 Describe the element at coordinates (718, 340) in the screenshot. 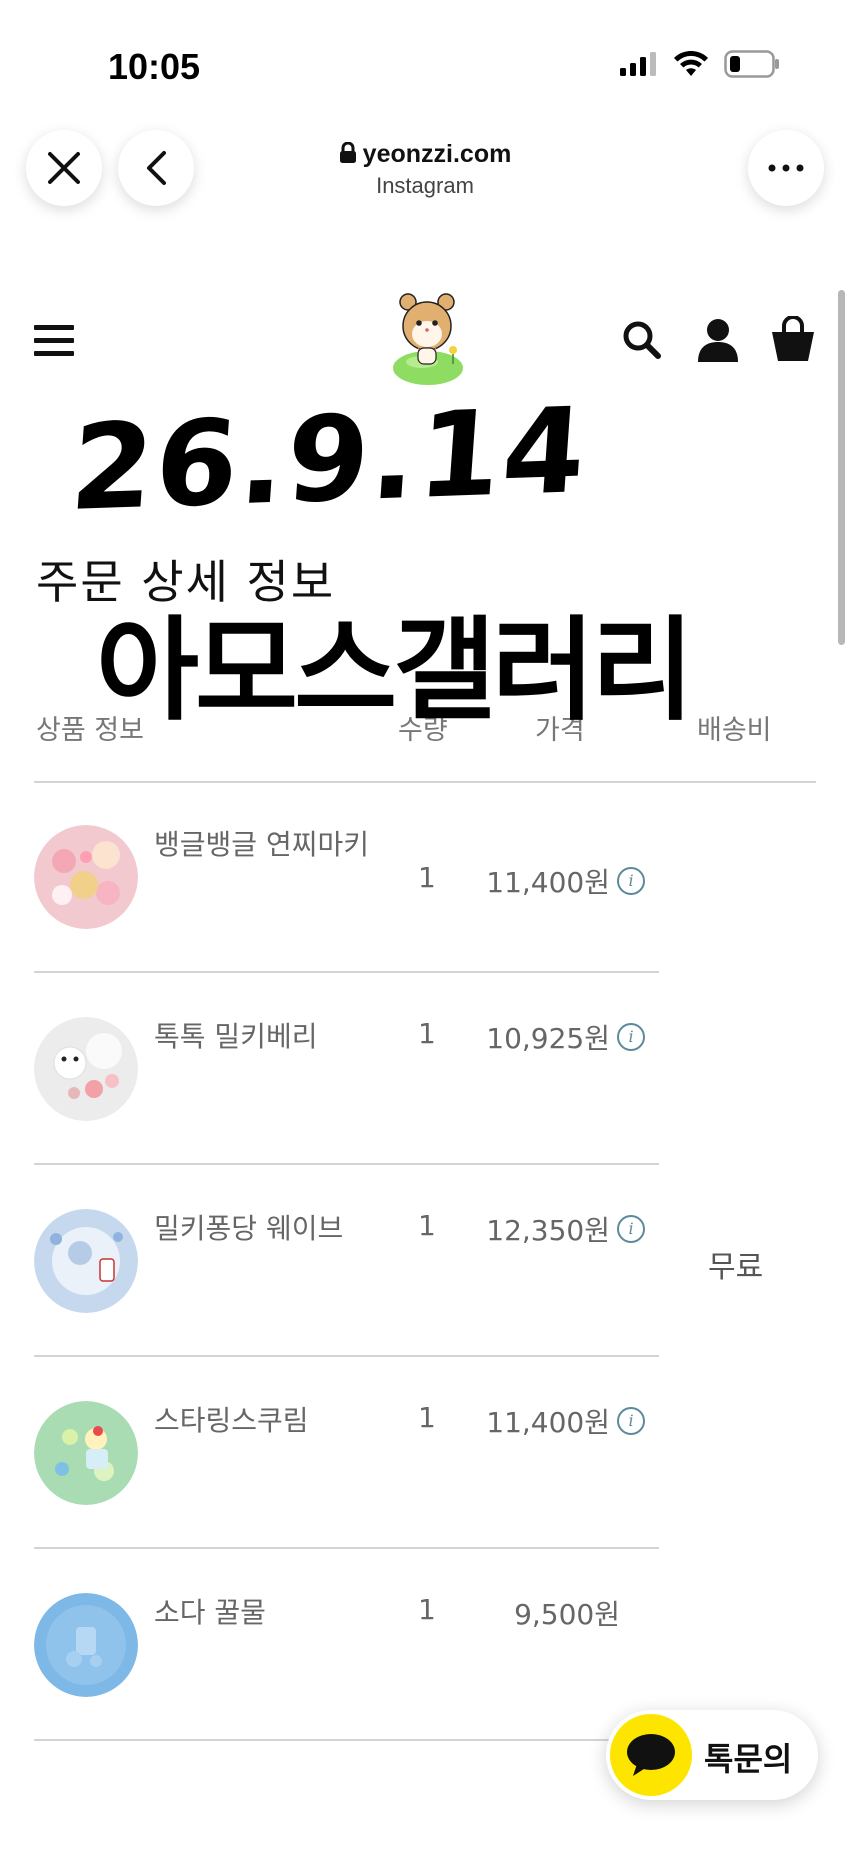

I see `user-icon` at that location.